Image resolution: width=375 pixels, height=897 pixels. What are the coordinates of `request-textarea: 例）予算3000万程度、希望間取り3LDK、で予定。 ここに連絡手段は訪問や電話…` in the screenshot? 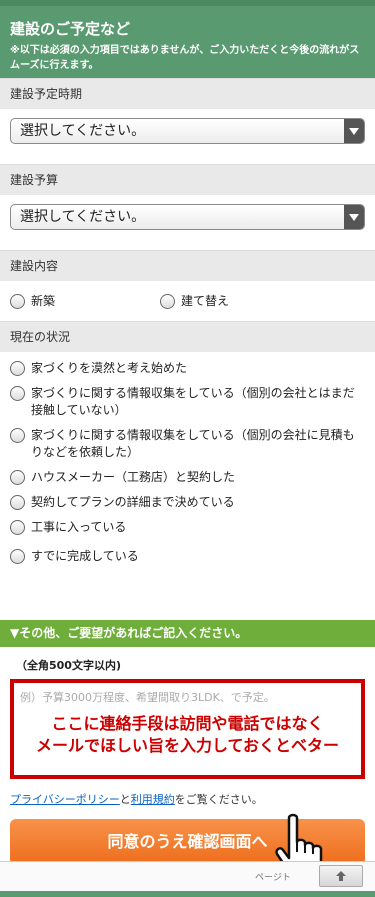 It's located at (187, 729).